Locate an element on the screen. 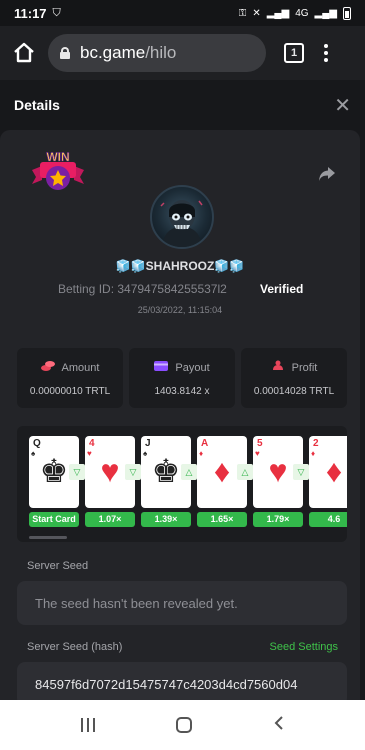 This screenshot has width=365, height=750. card-rank: 5 is located at coordinates (260, 443).